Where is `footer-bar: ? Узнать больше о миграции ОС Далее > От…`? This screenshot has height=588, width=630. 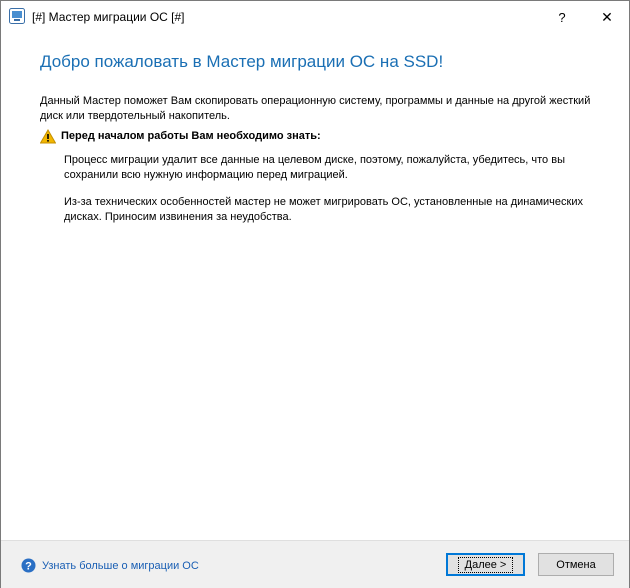
footer-bar: ? Узнать больше о миграции ОС Далее > От… is located at coordinates (315, 564).